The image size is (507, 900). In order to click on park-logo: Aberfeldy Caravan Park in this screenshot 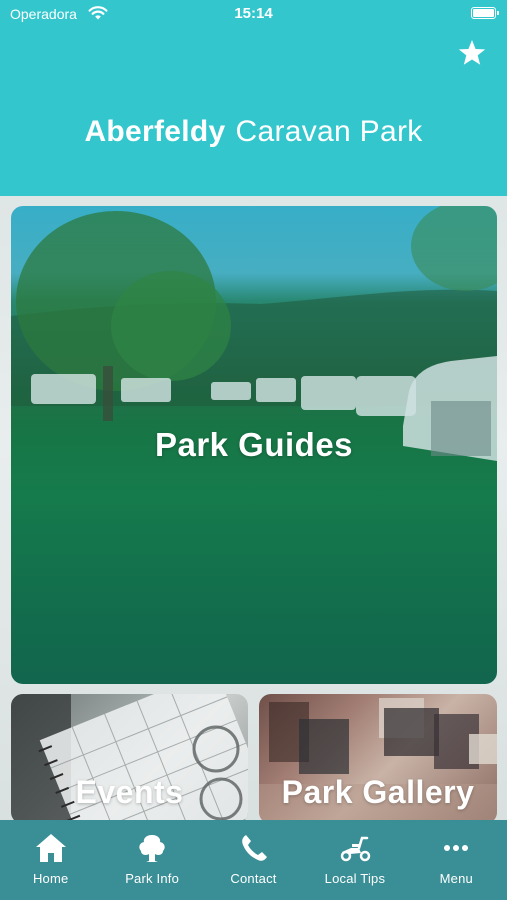, I will do `click(253, 132)`.